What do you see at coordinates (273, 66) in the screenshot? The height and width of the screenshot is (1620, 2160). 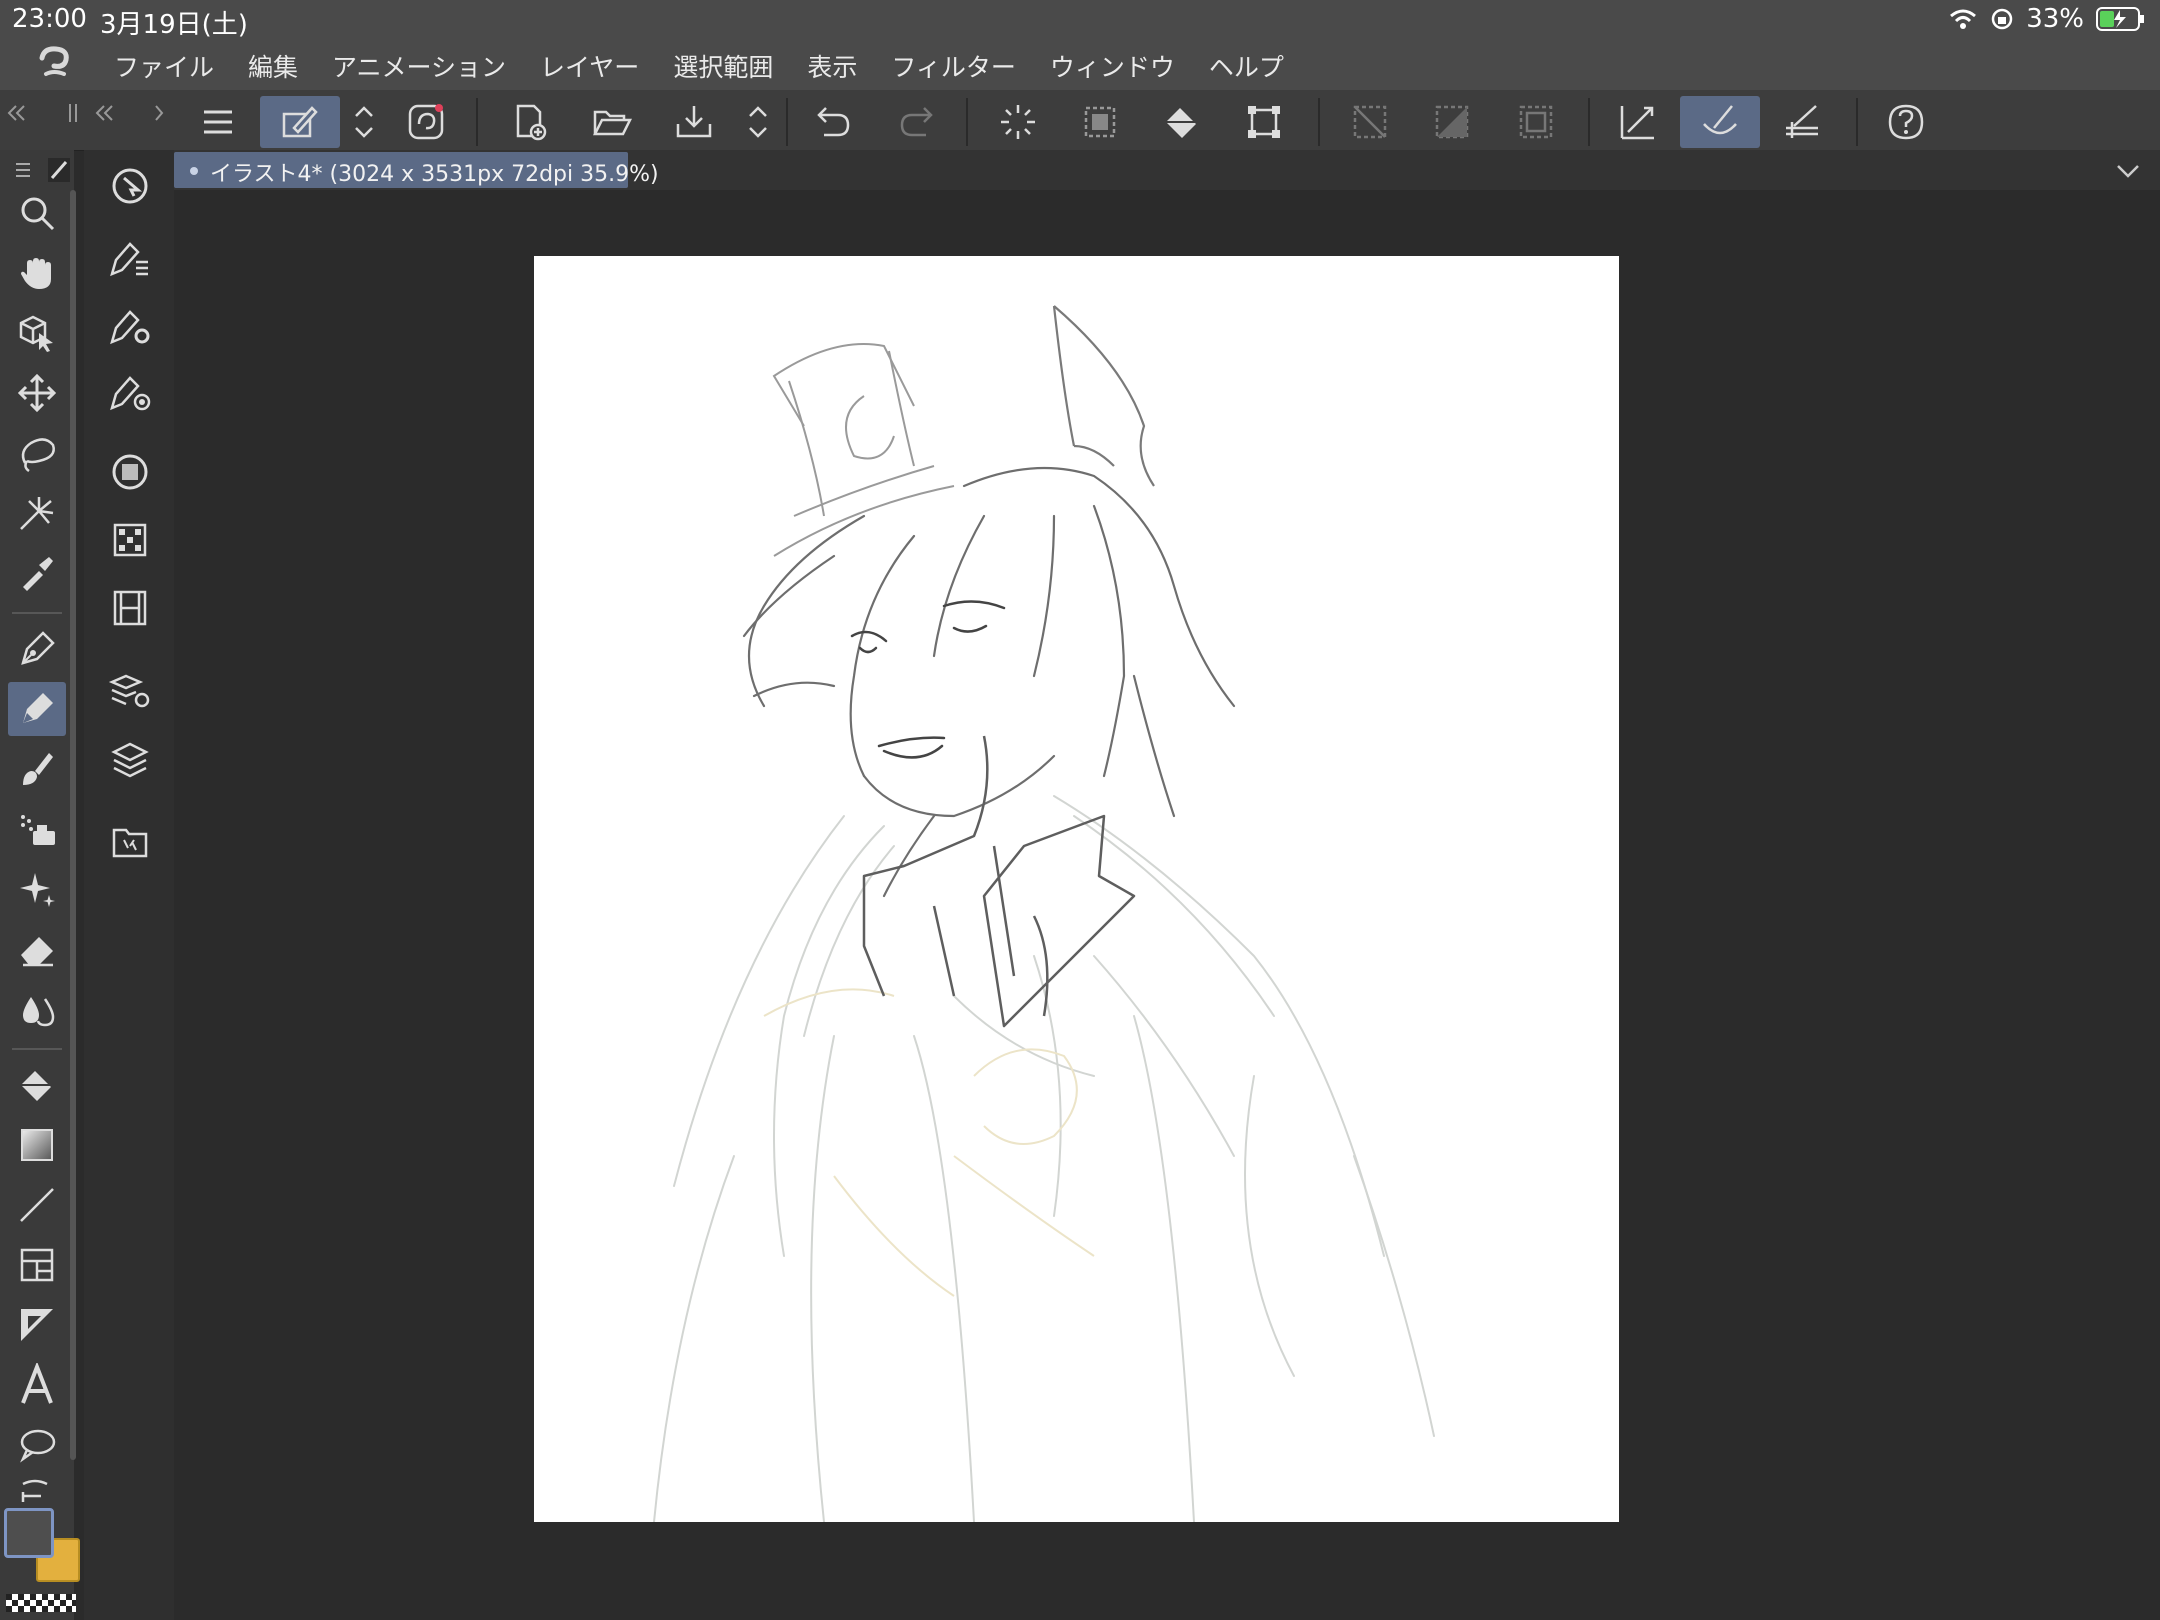 I see `menu-edit: 編集` at bounding box center [273, 66].